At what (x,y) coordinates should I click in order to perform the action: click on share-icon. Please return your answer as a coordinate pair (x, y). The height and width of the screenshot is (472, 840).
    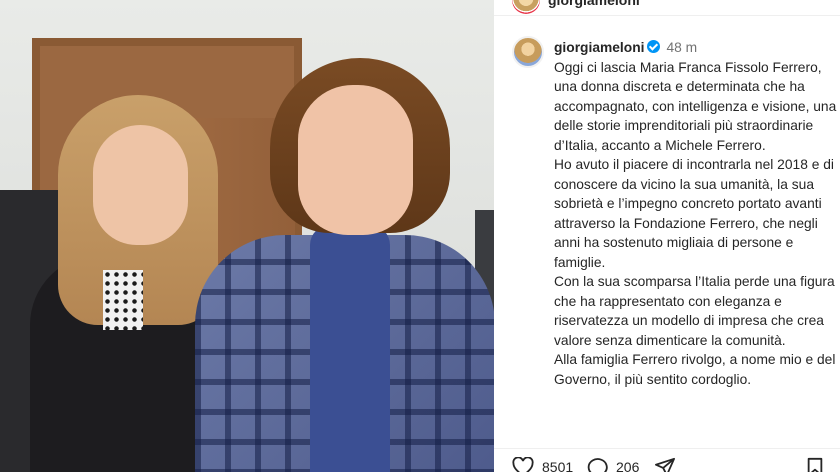
    Looking at the image, I should click on (665, 464).